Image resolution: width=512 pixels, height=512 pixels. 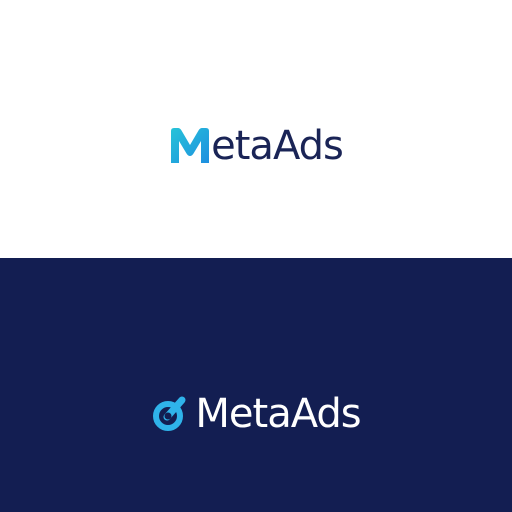 What do you see at coordinates (190, 145) in the screenshot?
I see `stylized-m-icon` at bounding box center [190, 145].